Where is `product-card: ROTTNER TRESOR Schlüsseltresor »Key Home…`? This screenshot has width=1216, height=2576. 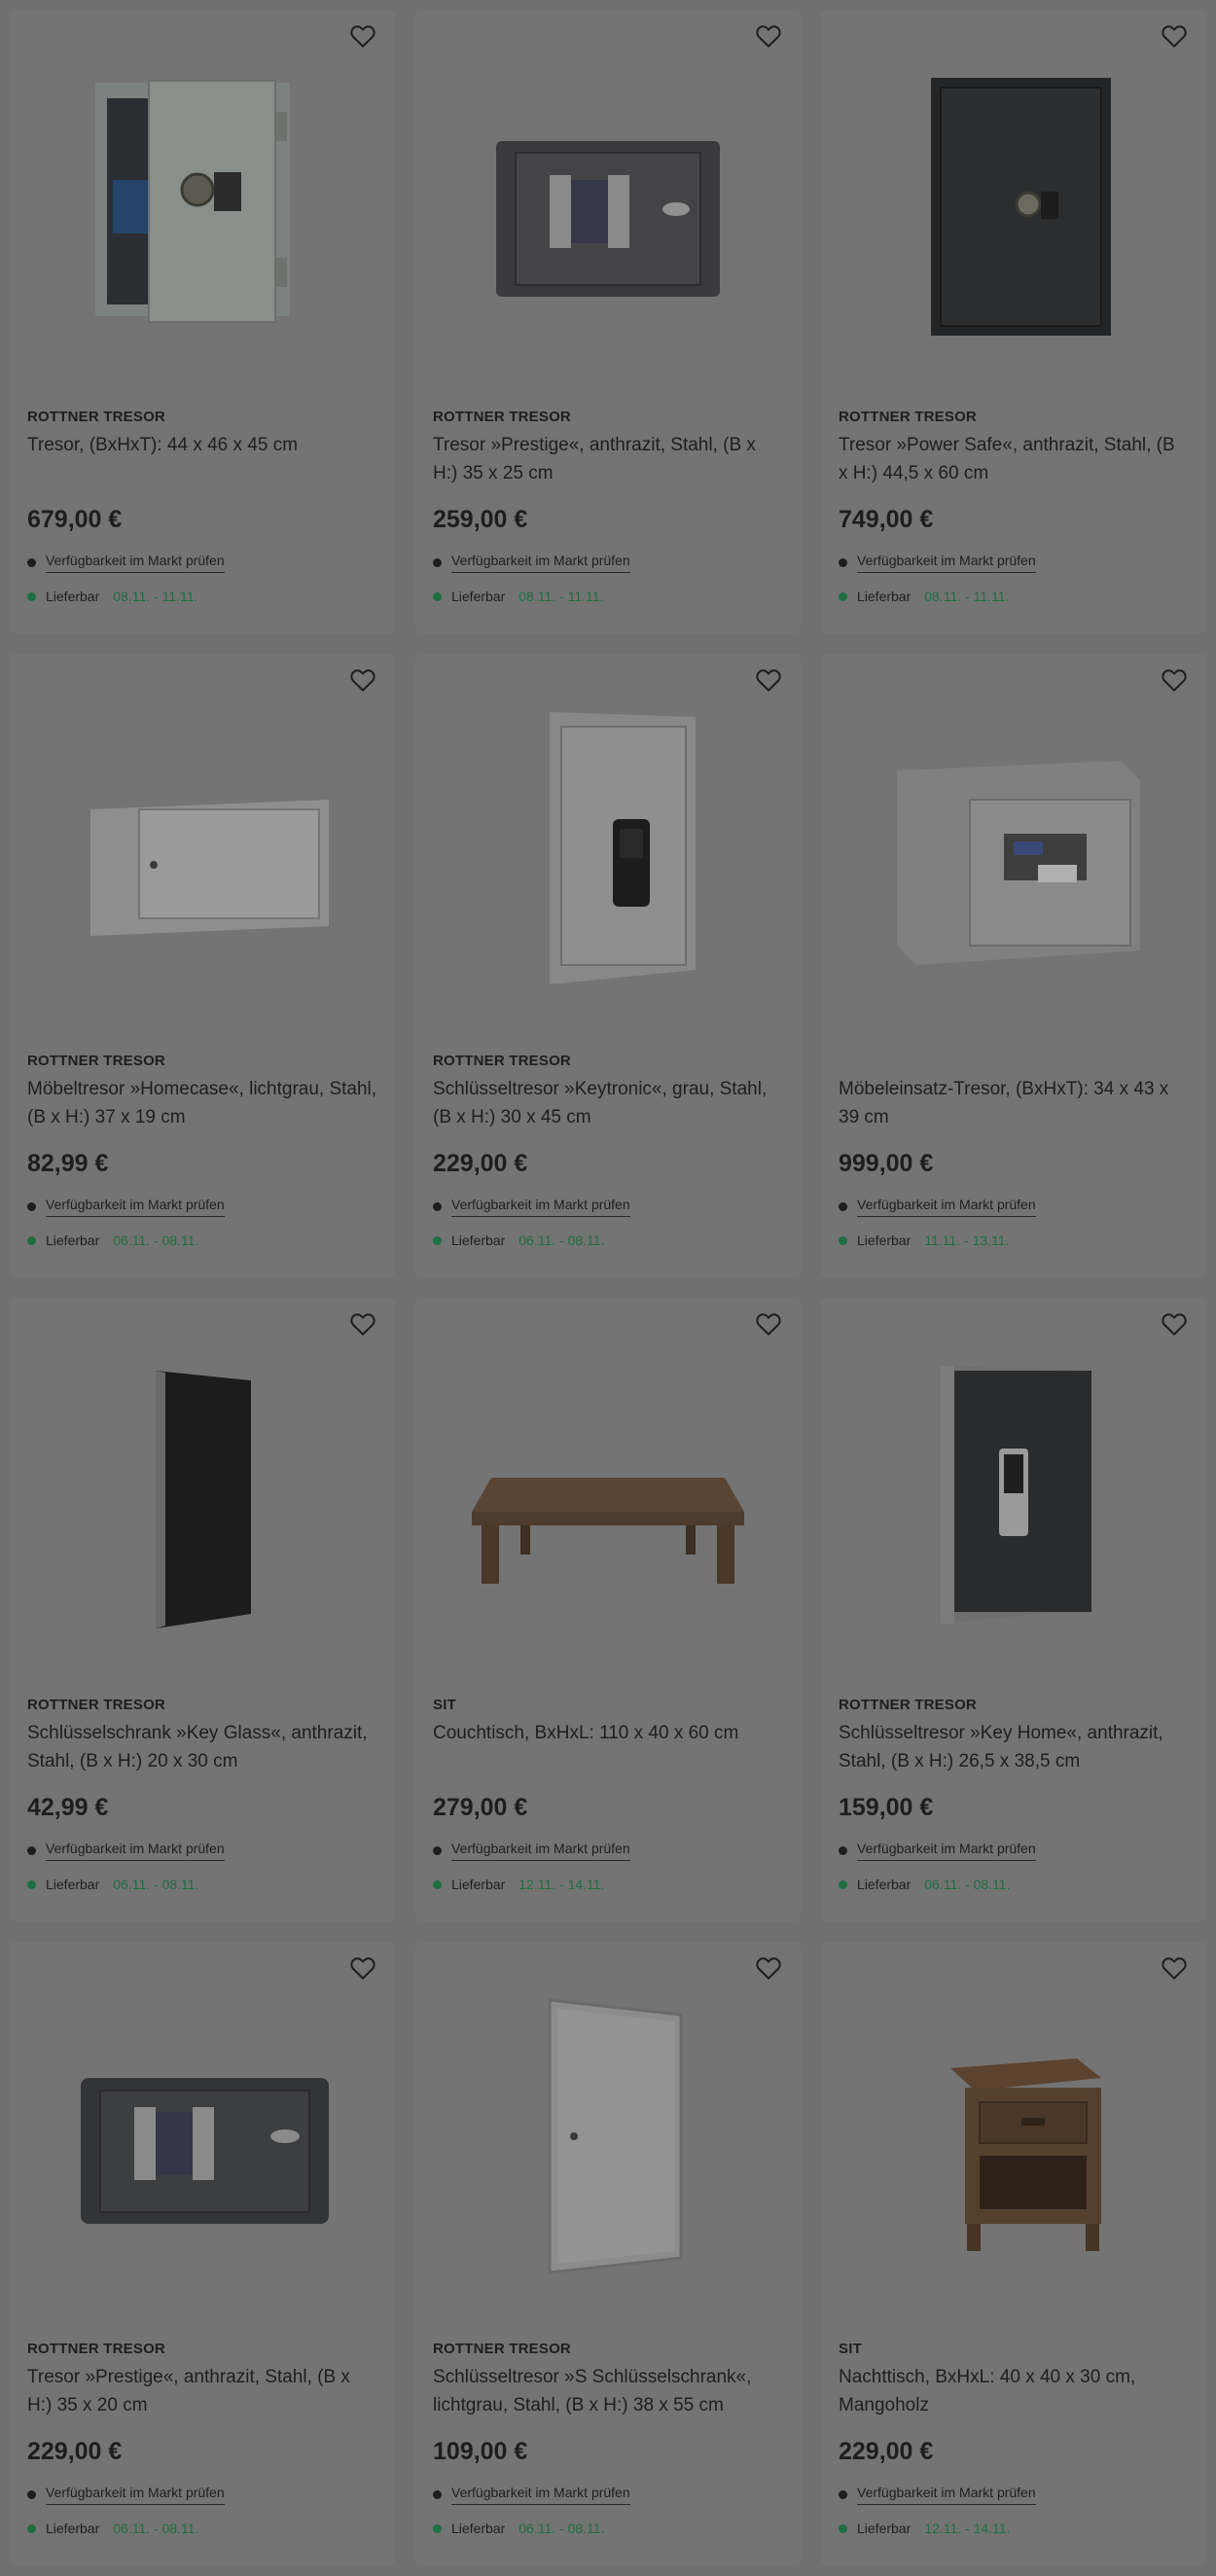
product-card: ROTTNER TRESOR Schlüsseltresor »Key Home… is located at coordinates (1013, 1609).